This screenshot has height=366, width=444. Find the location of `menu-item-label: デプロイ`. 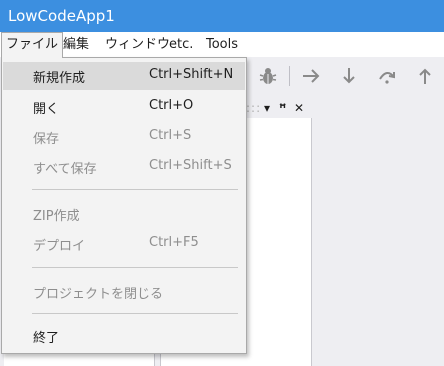

menu-item-label: デプロイ is located at coordinates (59, 246).